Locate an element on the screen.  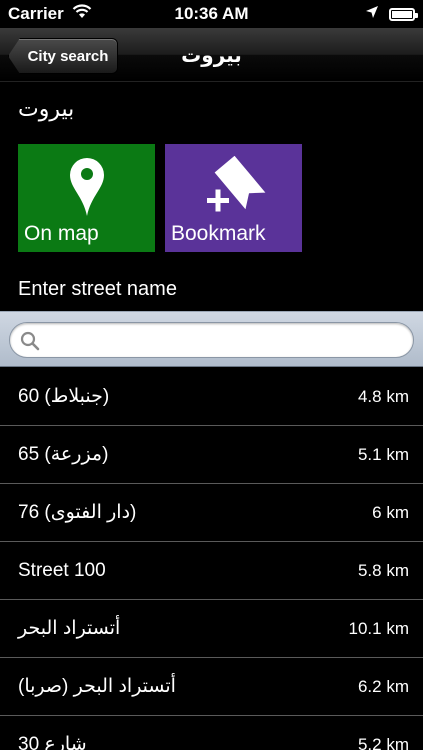
search-bar is located at coordinates (211, 339).